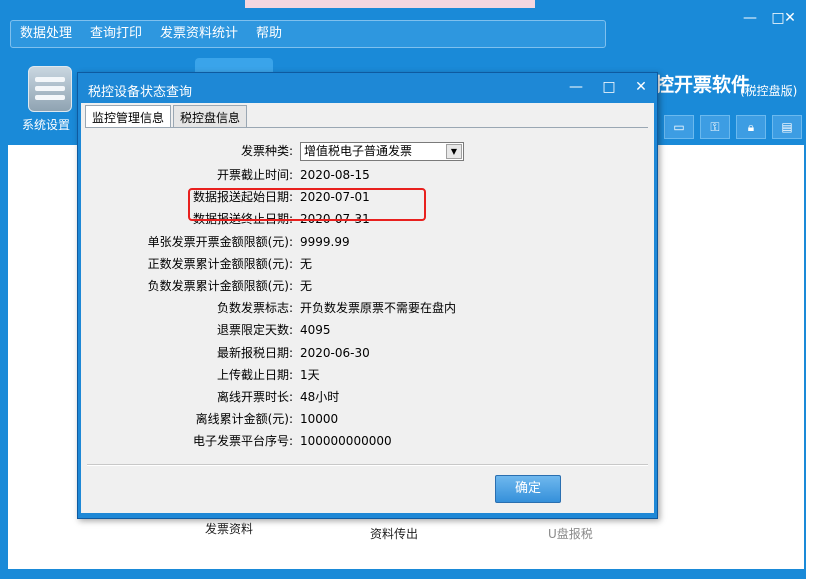  Describe the element at coordinates (319, 419) in the screenshot. I see `field-value: 10000` at that location.